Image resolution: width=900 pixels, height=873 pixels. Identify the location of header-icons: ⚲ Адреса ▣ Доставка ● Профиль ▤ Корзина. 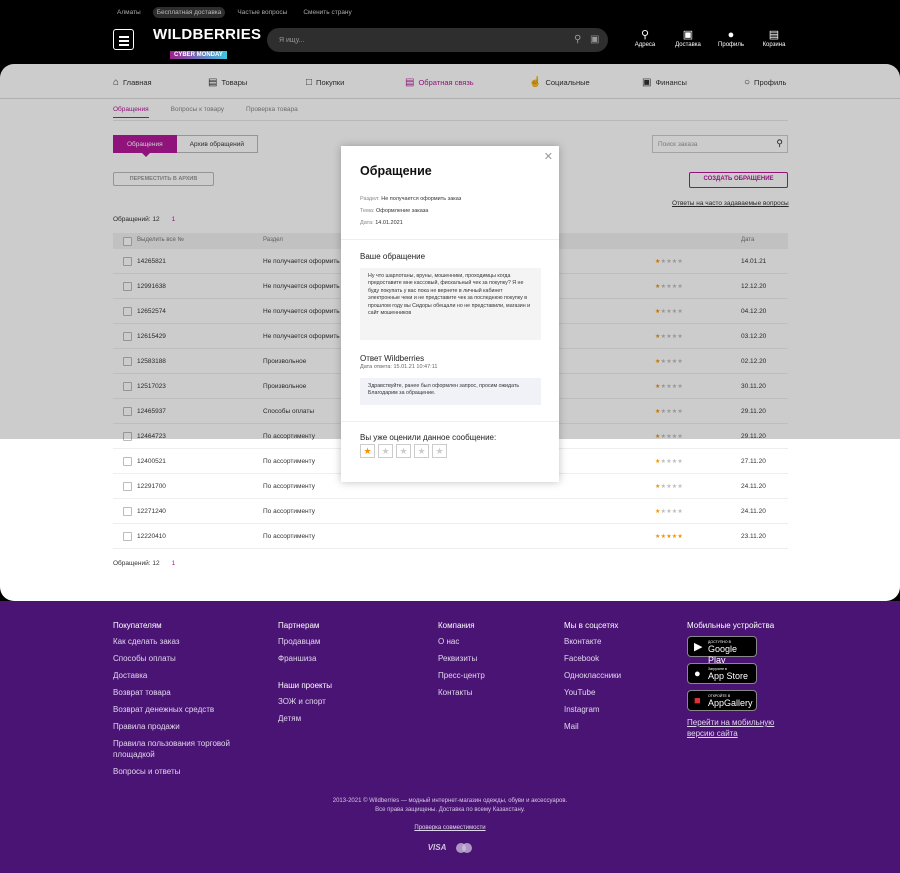
(716, 38).